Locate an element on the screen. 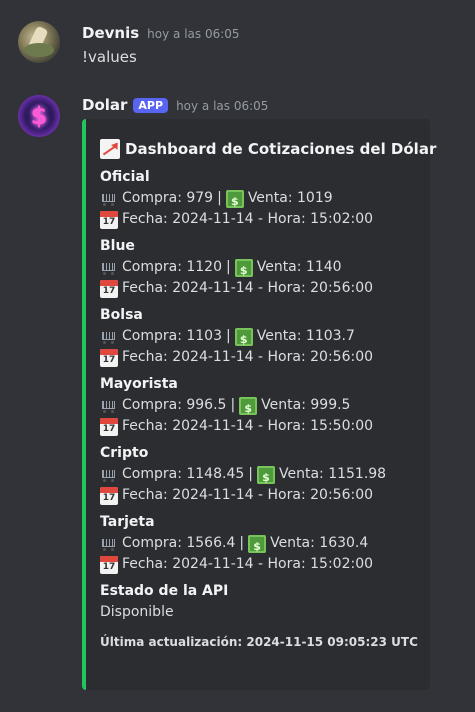  price-line: Compra: 996.5| Venta: 999.5 is located at coordinates (261, 407).